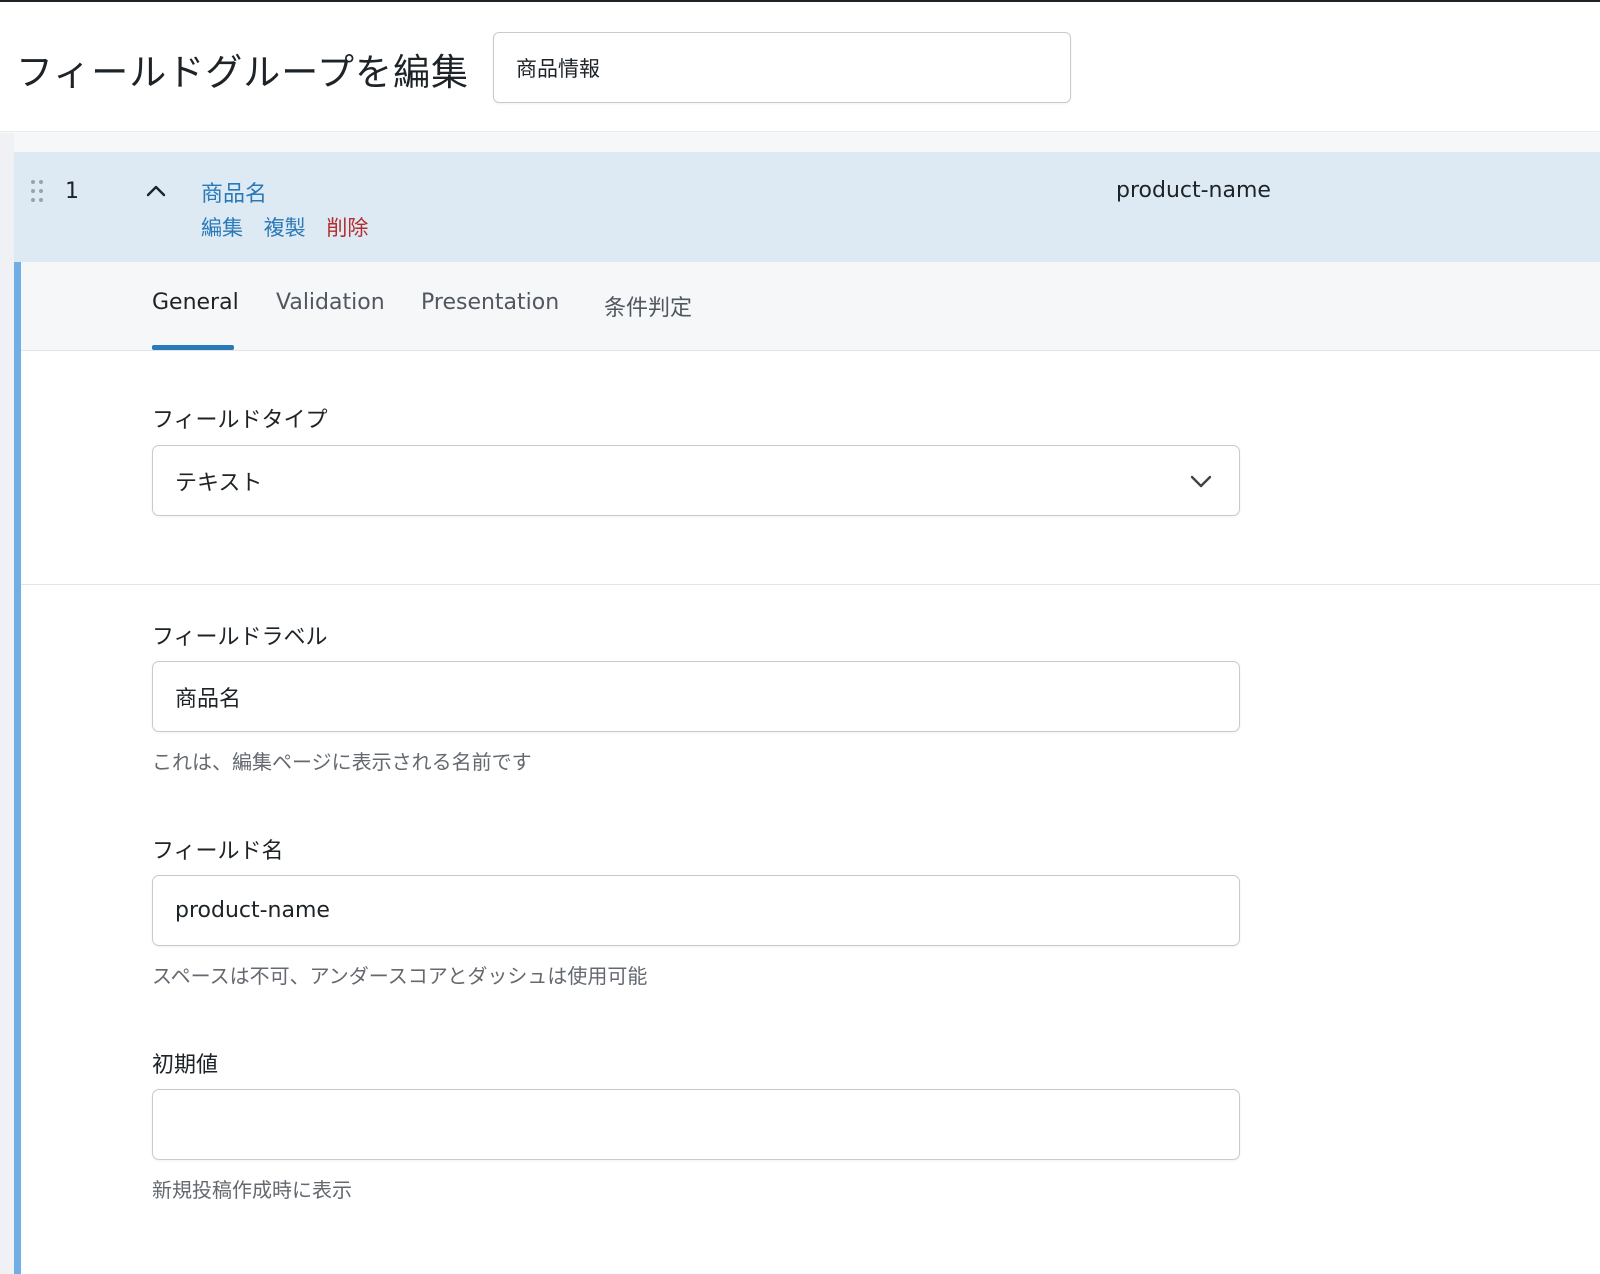 This screenshot has height=1274, width=1600. Describe the element at coordinates (648, 306) in the screenshot. I see `tab-conditional-logic: 条件判定` at that location.